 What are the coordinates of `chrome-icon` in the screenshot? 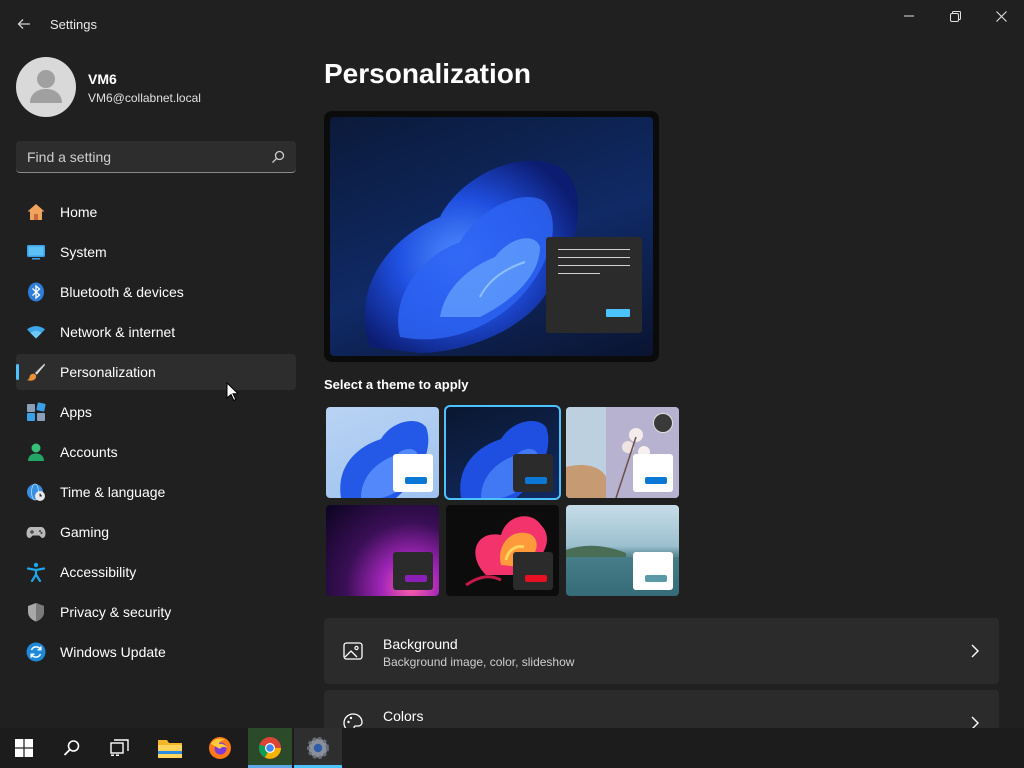 It's located at (270, 748).